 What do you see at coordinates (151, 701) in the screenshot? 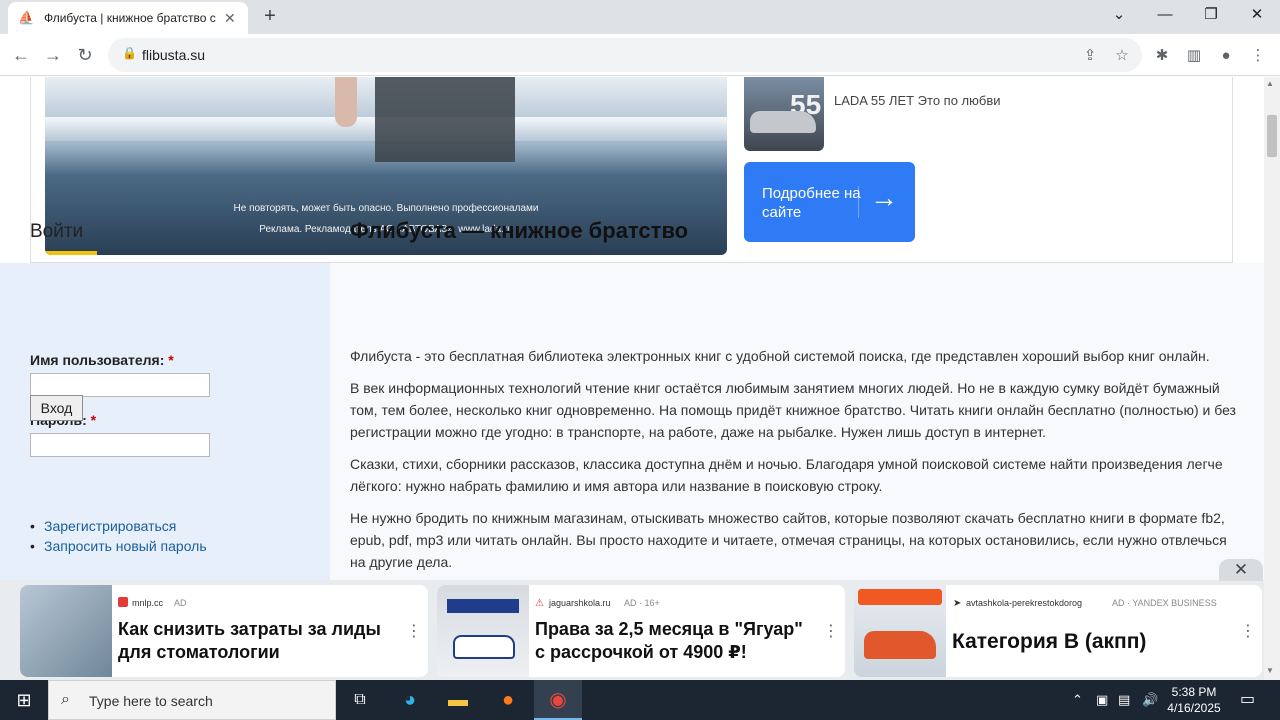
I see `search-placeholder: Type here to search` at bounding box center [151, 701].